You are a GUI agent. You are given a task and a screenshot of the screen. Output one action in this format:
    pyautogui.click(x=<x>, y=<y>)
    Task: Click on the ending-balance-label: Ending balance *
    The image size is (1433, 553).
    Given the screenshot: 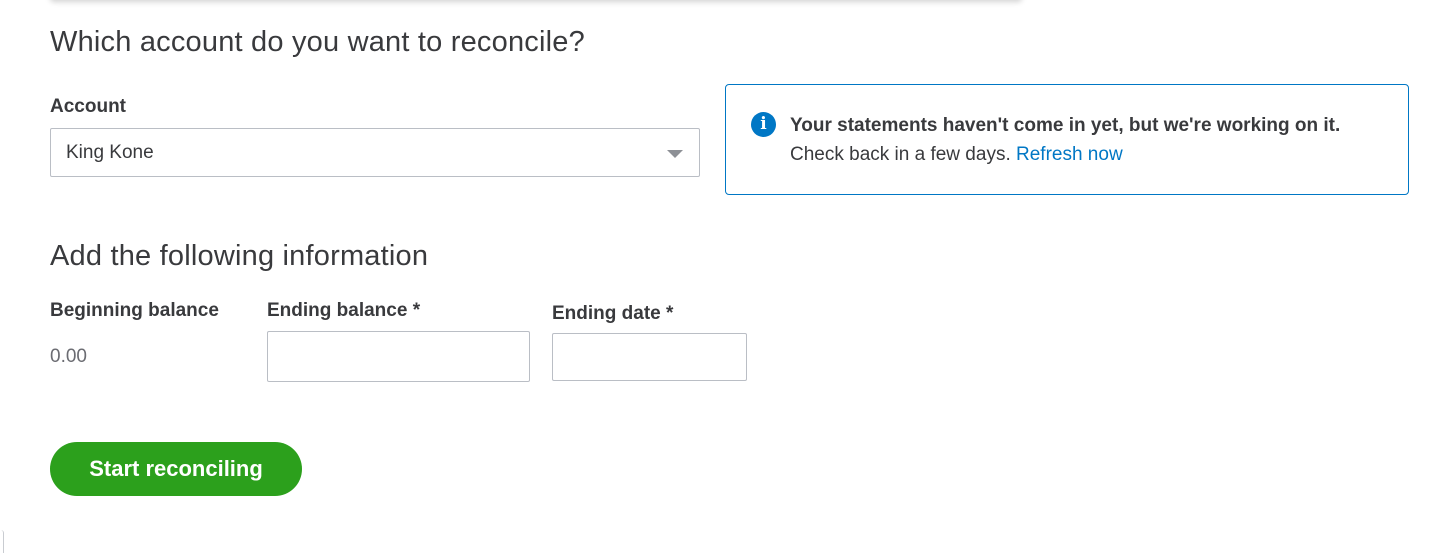 What is the action you would take?
    pyautogui.click(x=344, y=310)
    